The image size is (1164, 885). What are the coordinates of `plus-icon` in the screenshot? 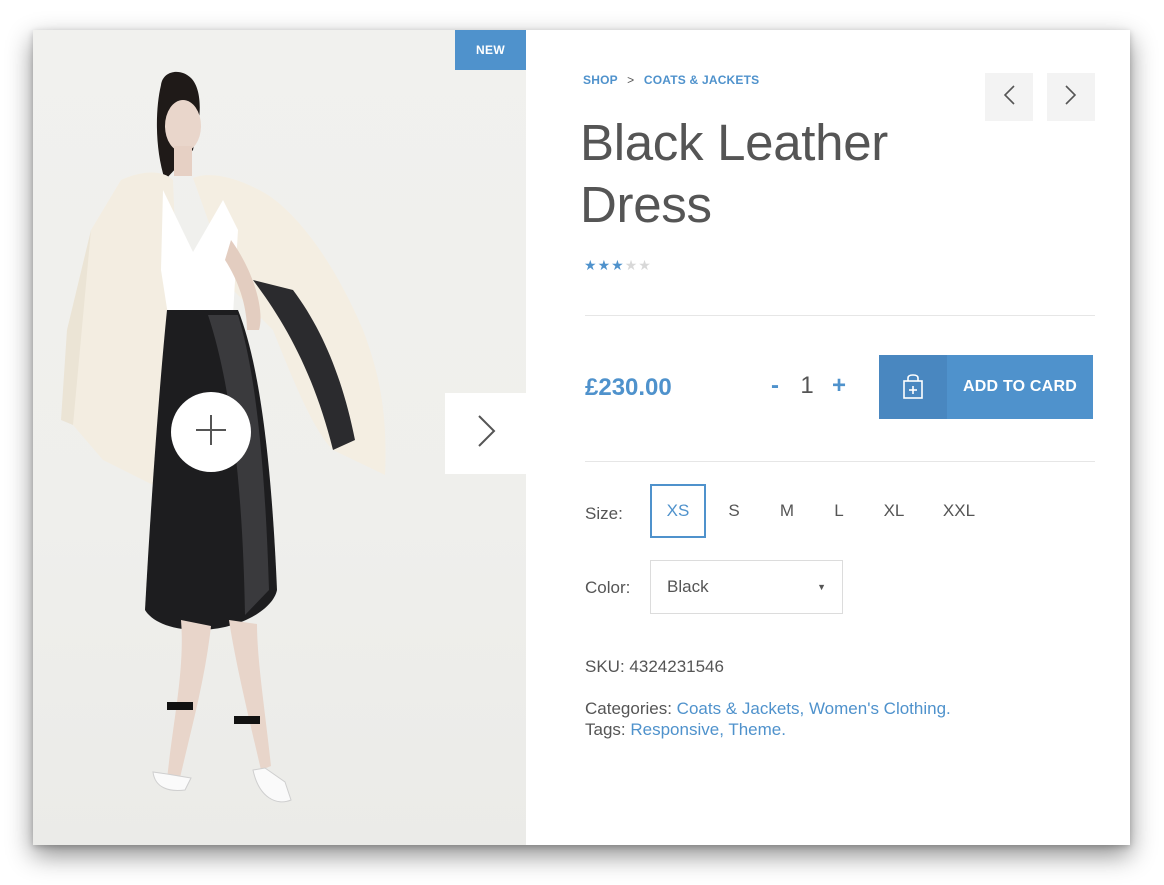 It's located at (211, 432).